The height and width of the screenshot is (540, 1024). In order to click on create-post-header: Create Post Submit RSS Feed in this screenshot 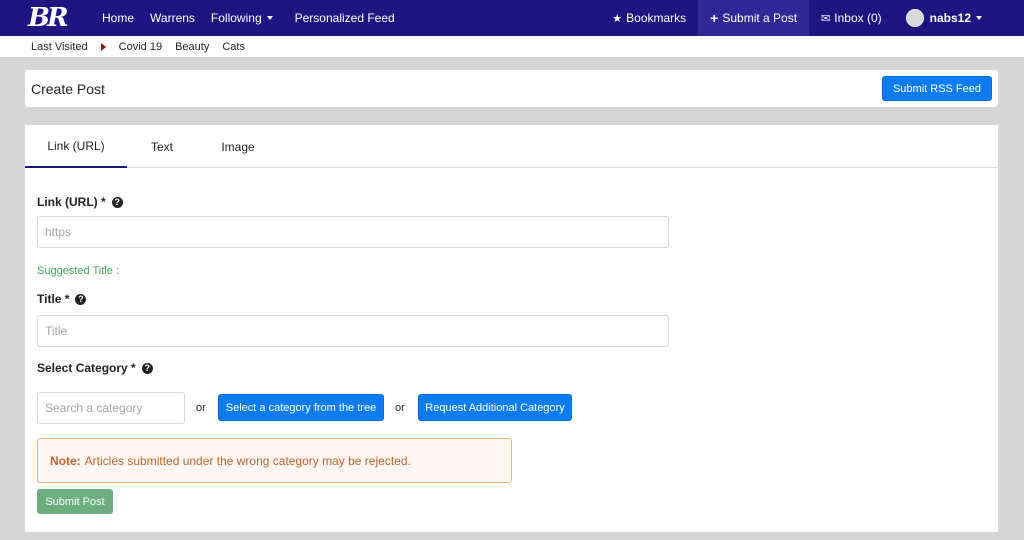, I will do `click(511, 88)`.